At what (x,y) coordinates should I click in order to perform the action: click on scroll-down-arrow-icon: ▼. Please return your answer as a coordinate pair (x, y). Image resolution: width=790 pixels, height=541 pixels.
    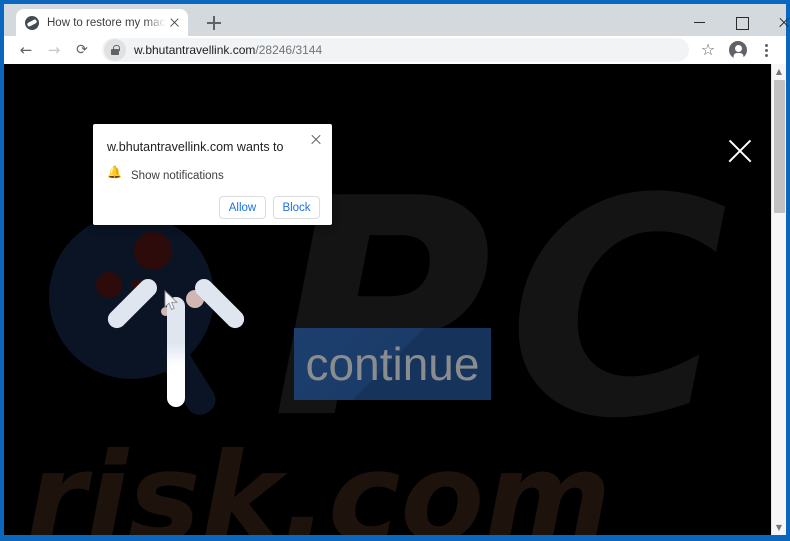
    Looking at the image, I should click on (779, 527).